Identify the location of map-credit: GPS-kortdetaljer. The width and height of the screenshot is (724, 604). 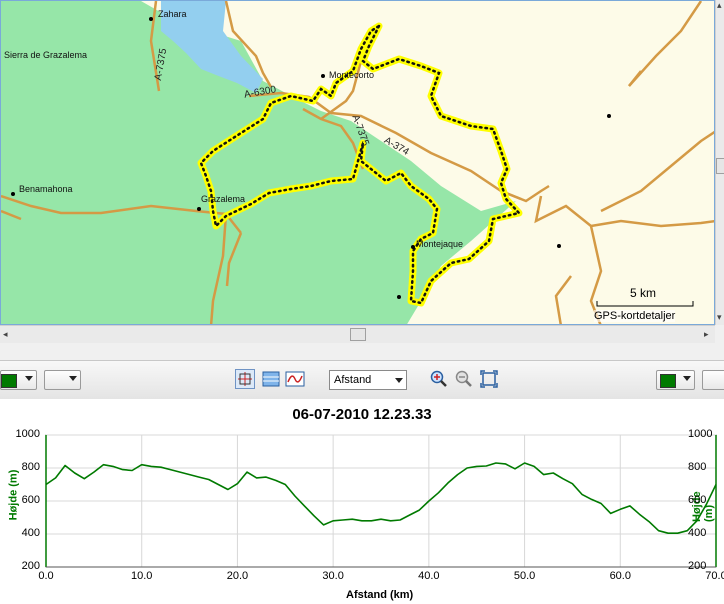
(635, 316).